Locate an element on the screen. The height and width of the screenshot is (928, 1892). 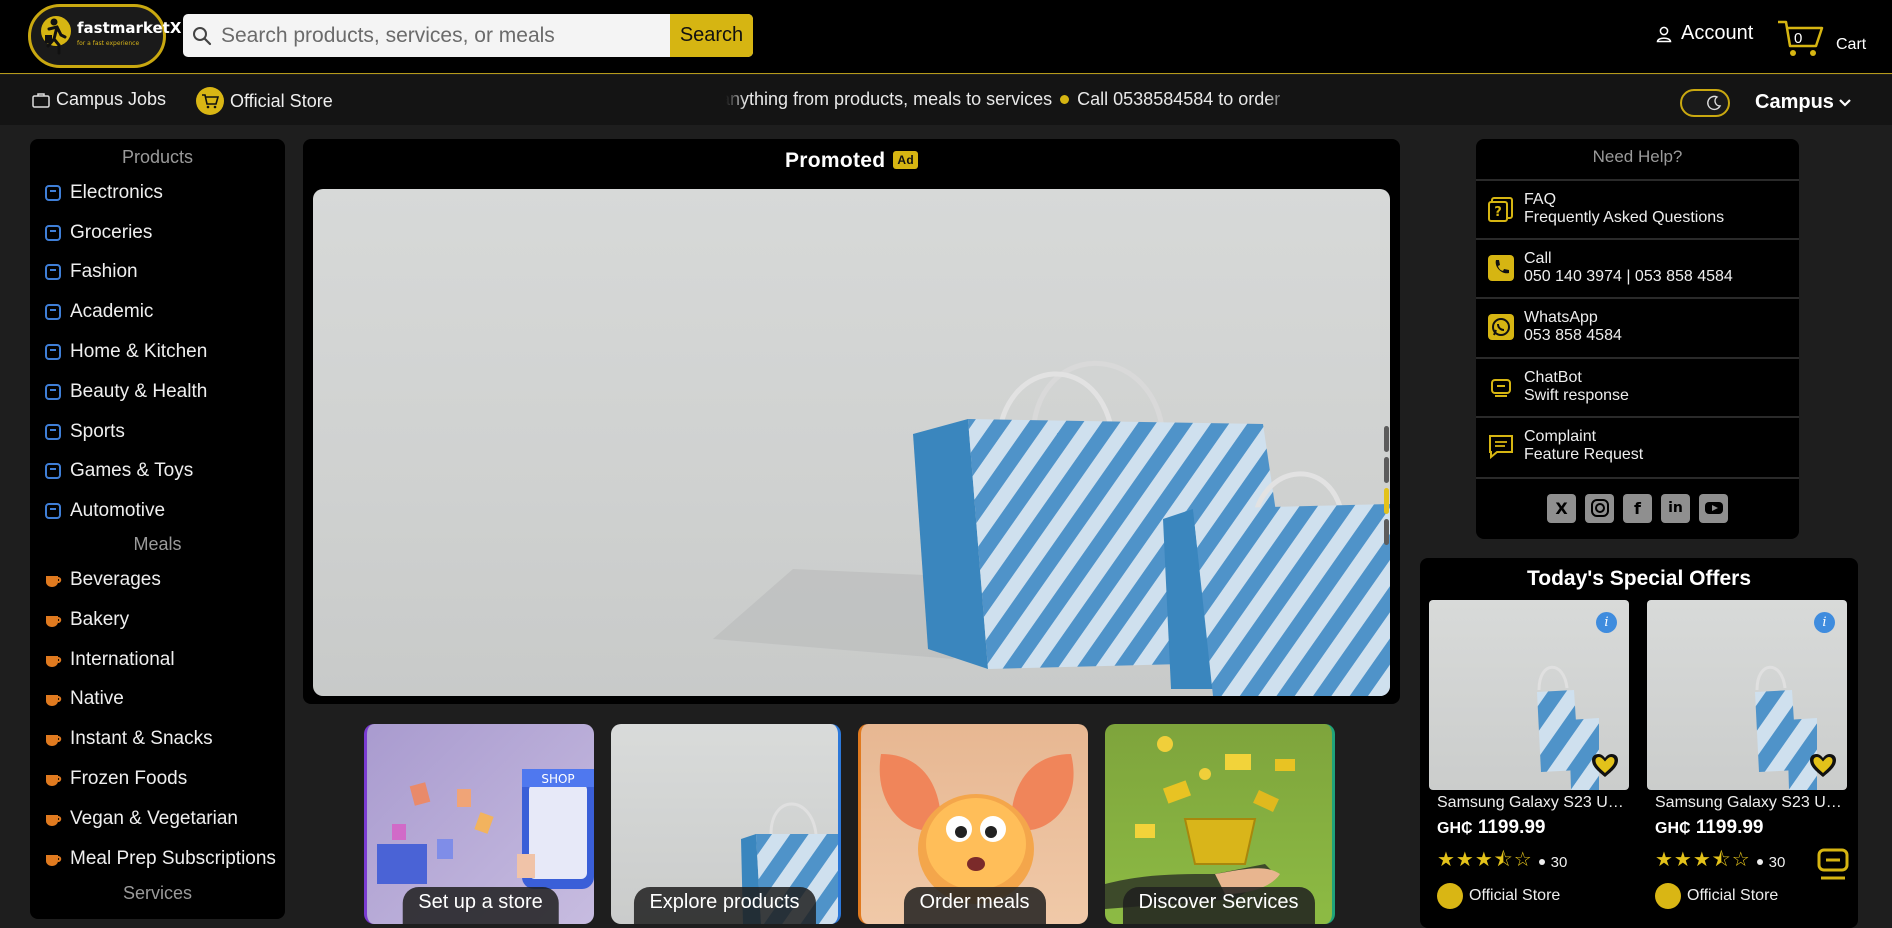
instagram-icon is located at coordinates (1599, 508).